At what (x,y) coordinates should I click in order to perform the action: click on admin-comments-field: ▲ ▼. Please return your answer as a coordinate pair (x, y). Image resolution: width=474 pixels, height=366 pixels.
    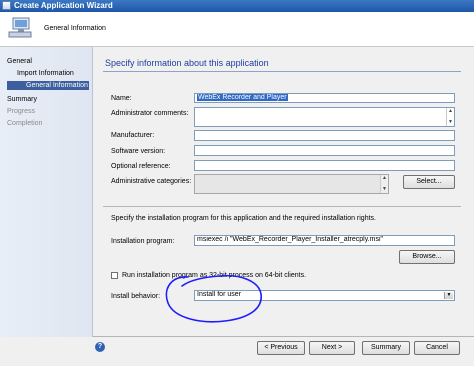
    Looking at the image, I should click on (324, 117).